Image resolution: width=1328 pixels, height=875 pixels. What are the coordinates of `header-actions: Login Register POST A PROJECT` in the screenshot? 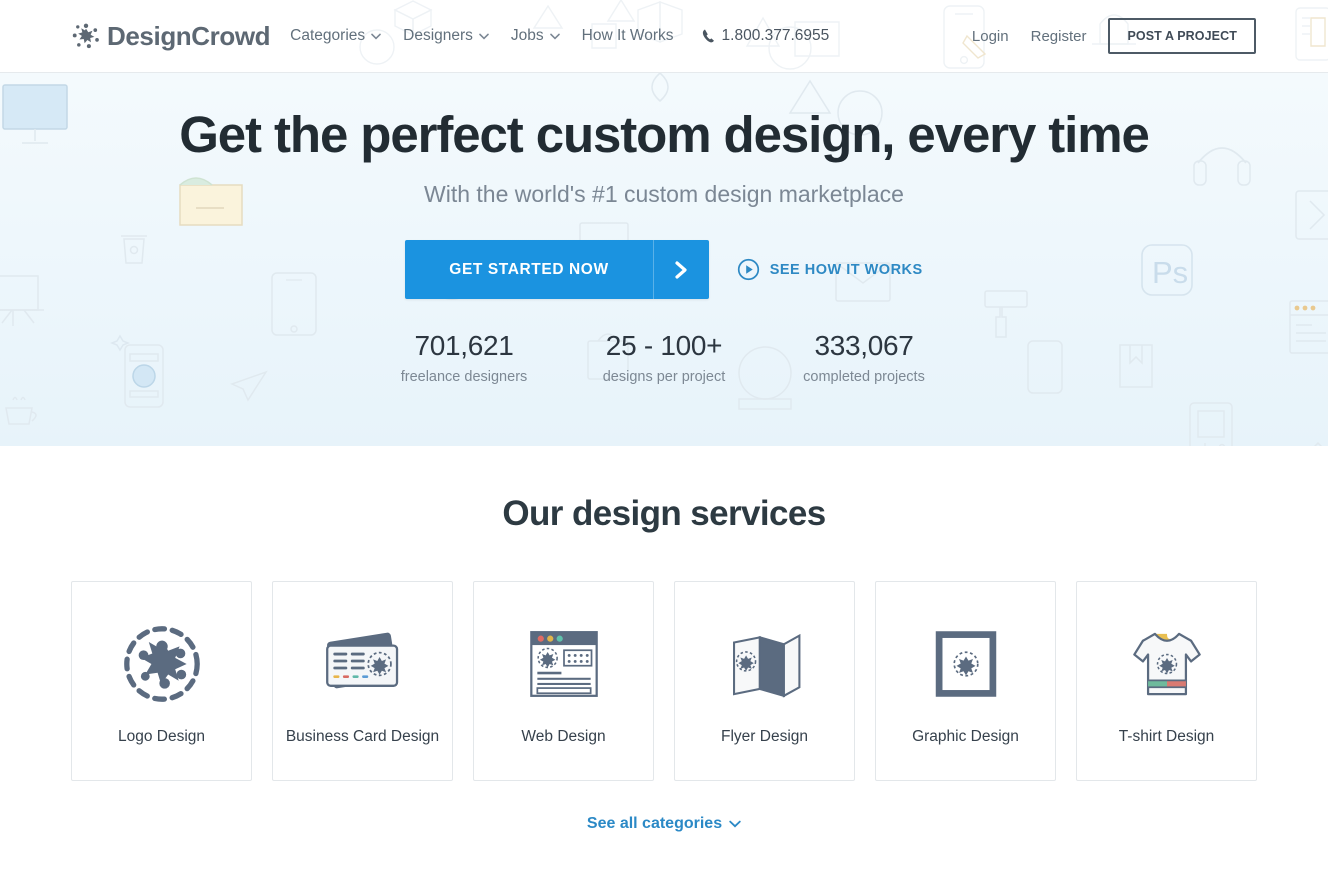 It's located at (1114, 36).